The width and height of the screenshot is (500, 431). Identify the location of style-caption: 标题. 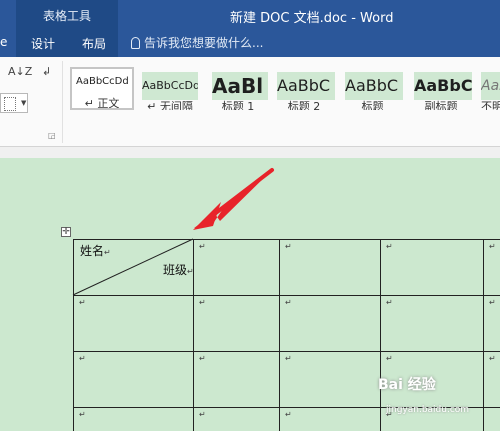
(372, 105).